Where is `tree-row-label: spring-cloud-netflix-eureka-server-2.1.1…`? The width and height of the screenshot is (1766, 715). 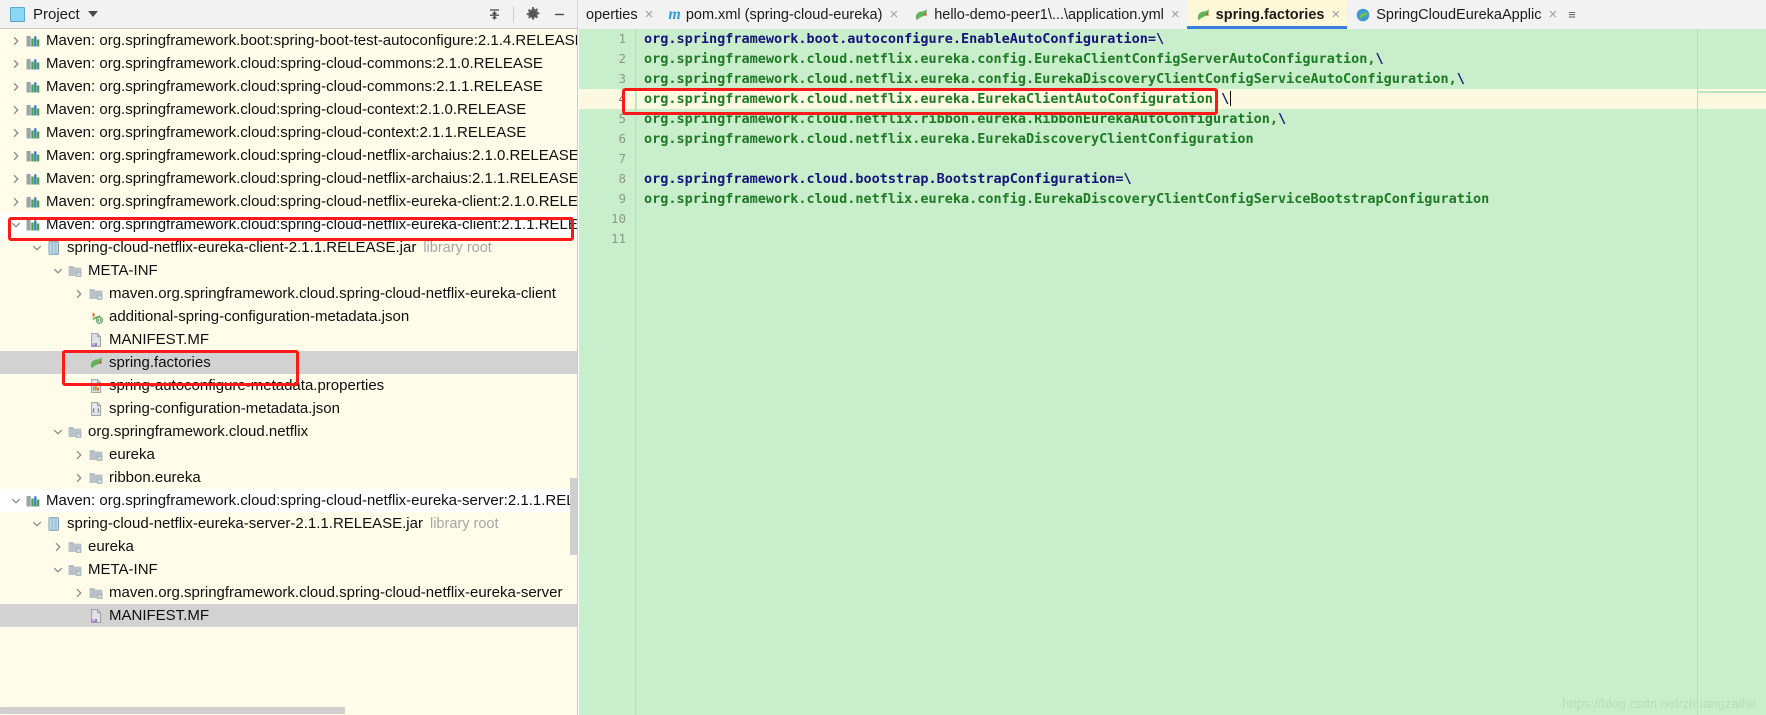 tree-row-label: spring-cloud-netflix-eureka-server-2.1.1… is located at coordinates (245, 523).